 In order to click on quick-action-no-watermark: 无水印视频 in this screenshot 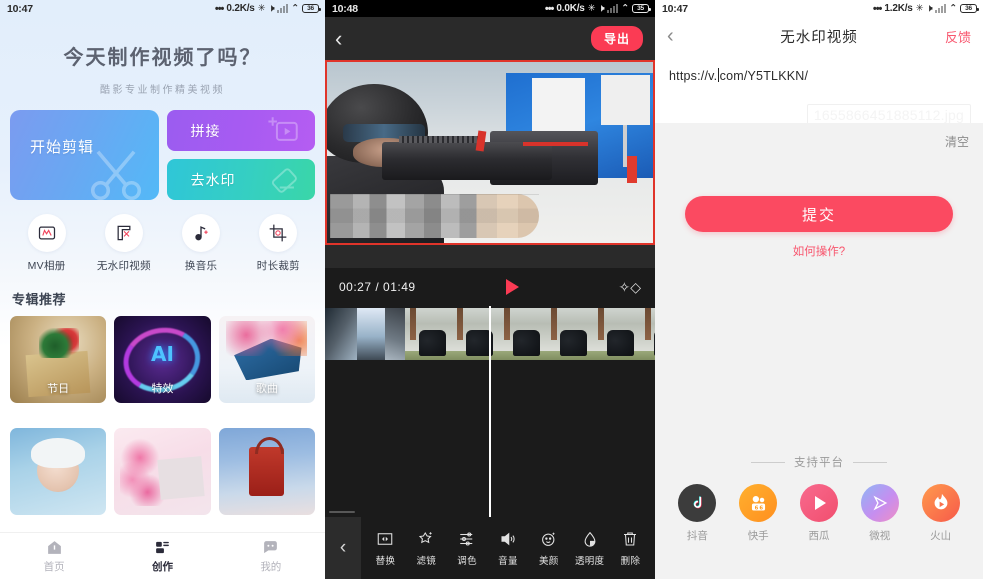, I will do `click(123, 243)`.